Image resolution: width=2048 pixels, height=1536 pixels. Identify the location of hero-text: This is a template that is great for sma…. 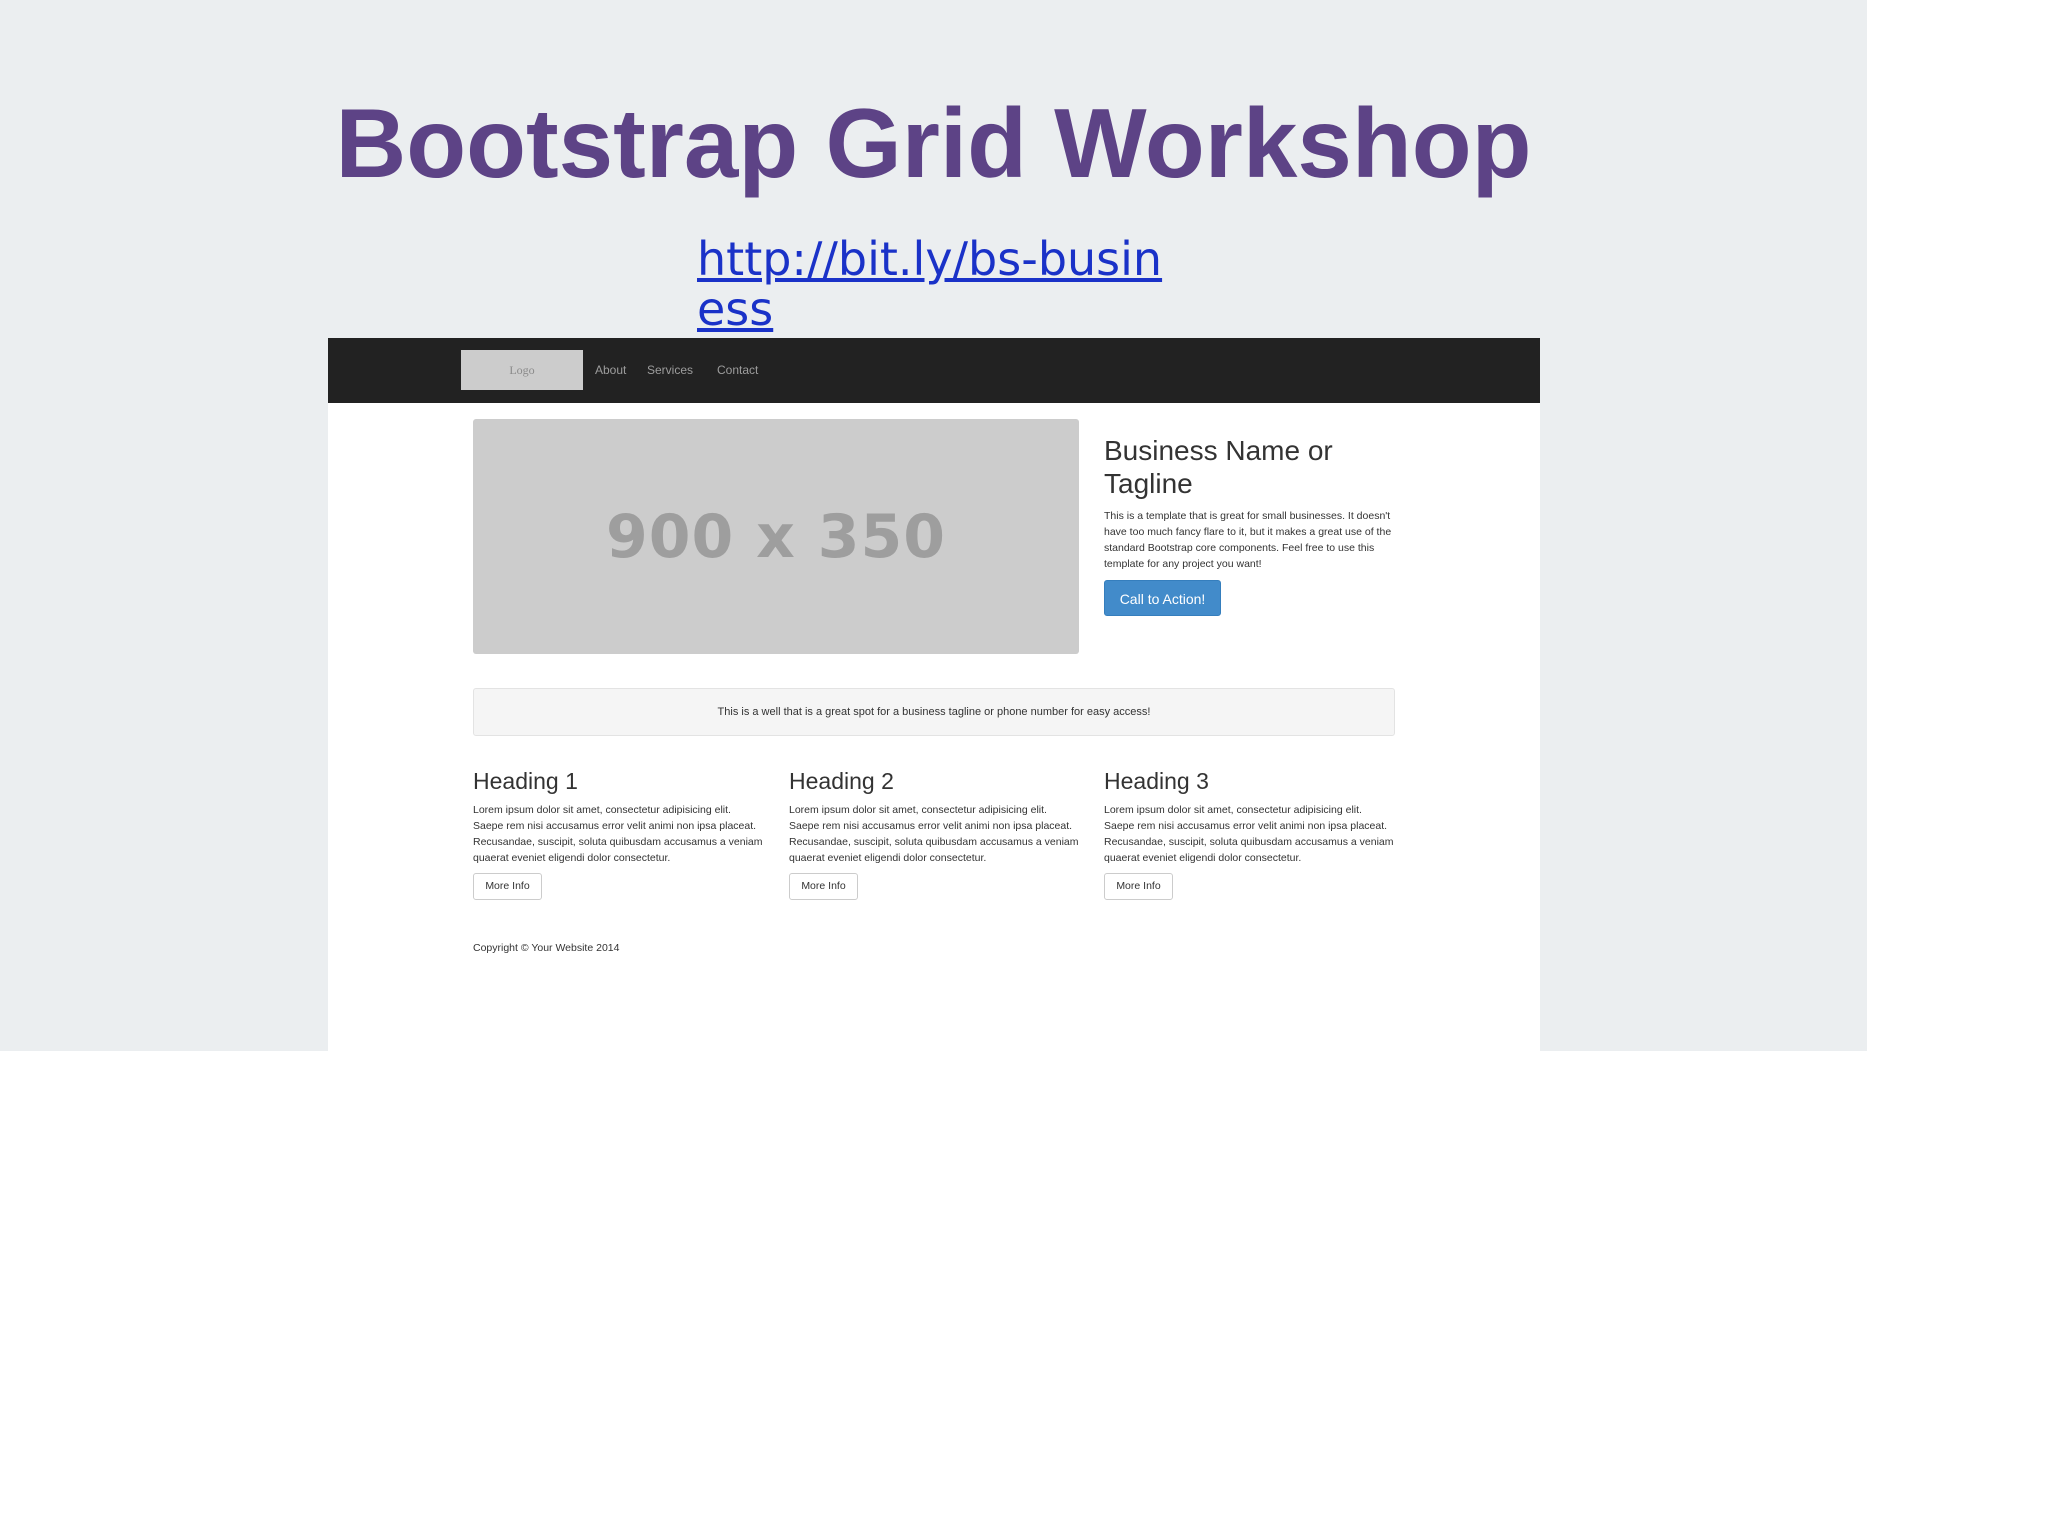
(1248, 540).